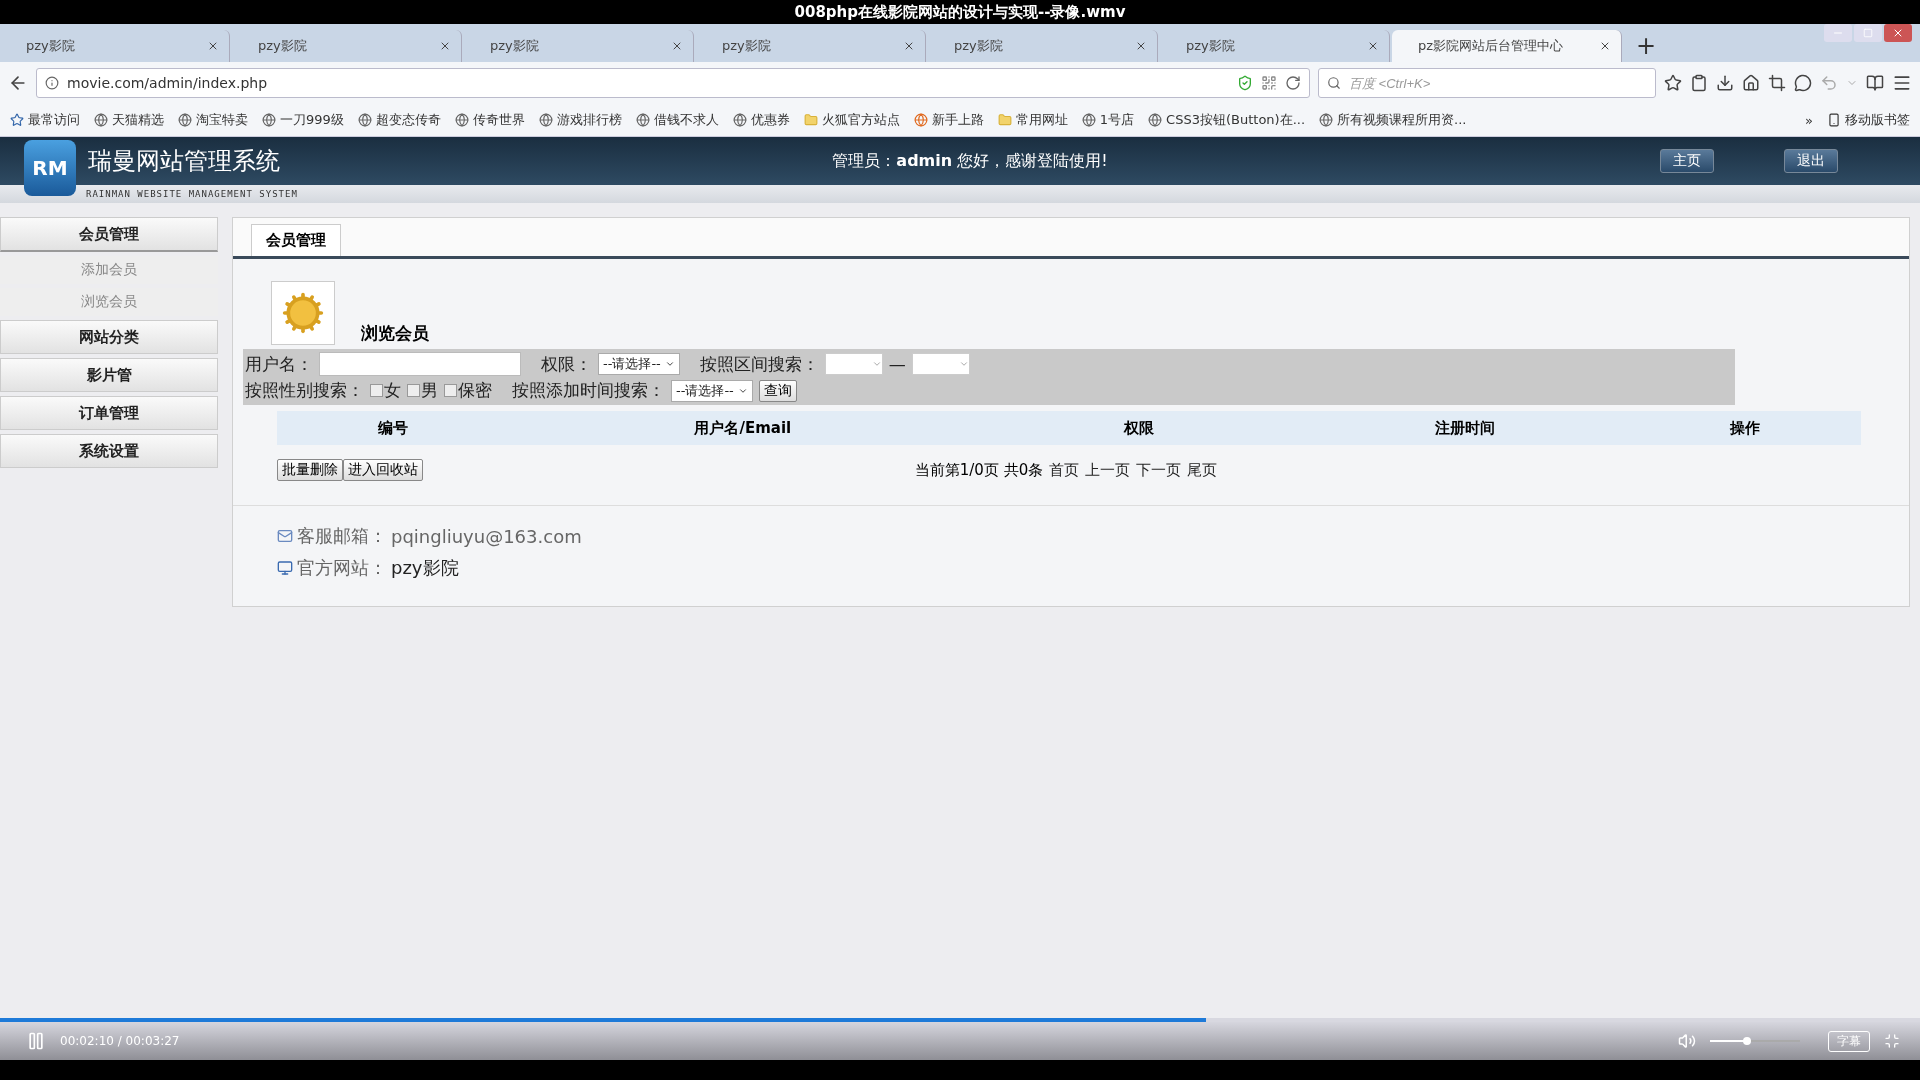 The image size is (1920, 1080). What do you see at coordinates (1875, 83) in the screenshot?
I see `reader-icon` at bounding box center [1875, 83].